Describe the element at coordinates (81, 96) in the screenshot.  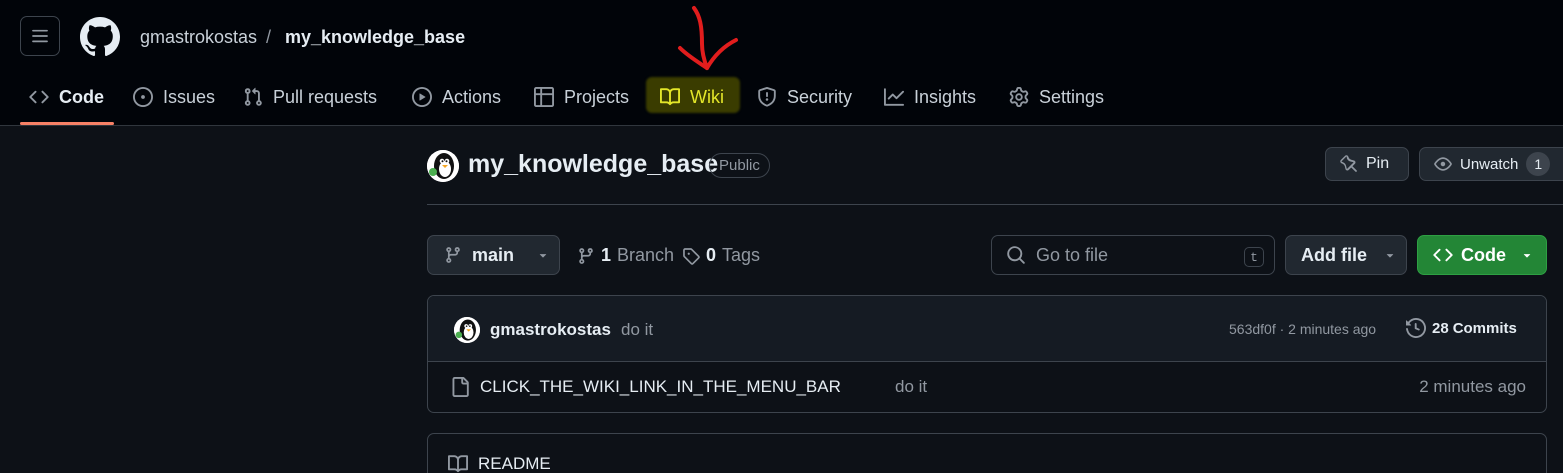
I see `tab-label: Code` at that location.